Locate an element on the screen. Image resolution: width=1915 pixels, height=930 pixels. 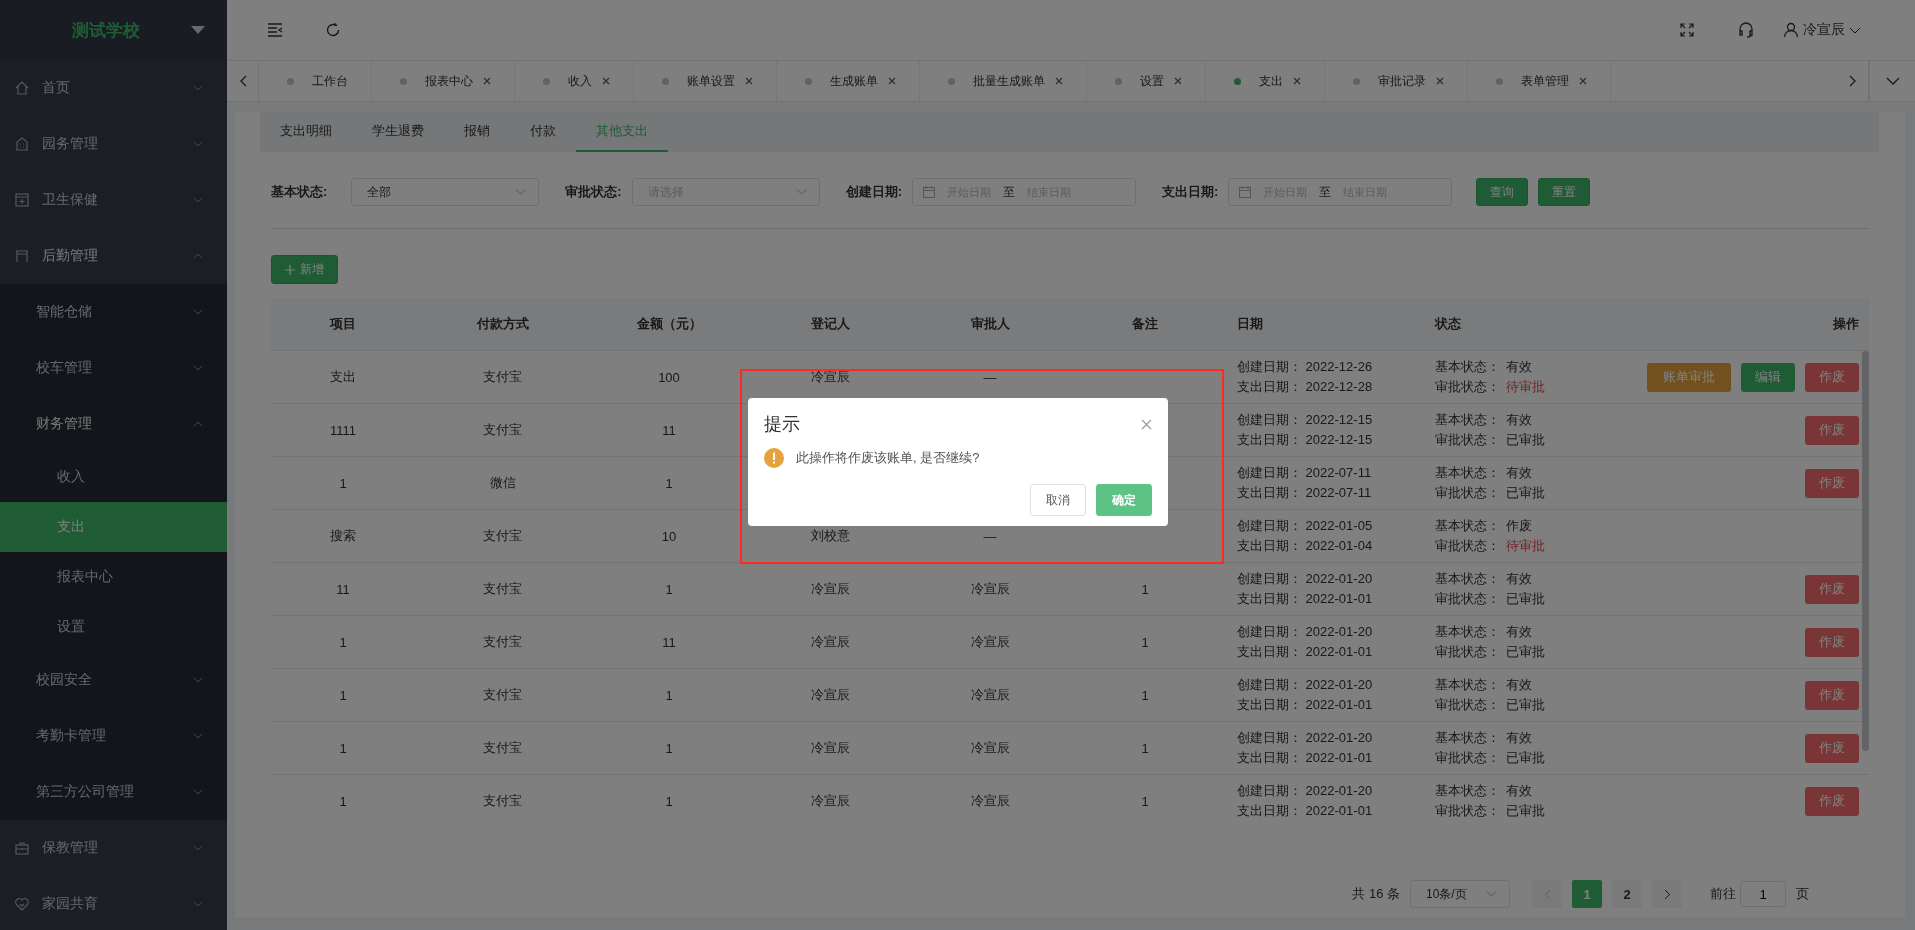
column-header: 操作 is located at coordinates (1846, 324).